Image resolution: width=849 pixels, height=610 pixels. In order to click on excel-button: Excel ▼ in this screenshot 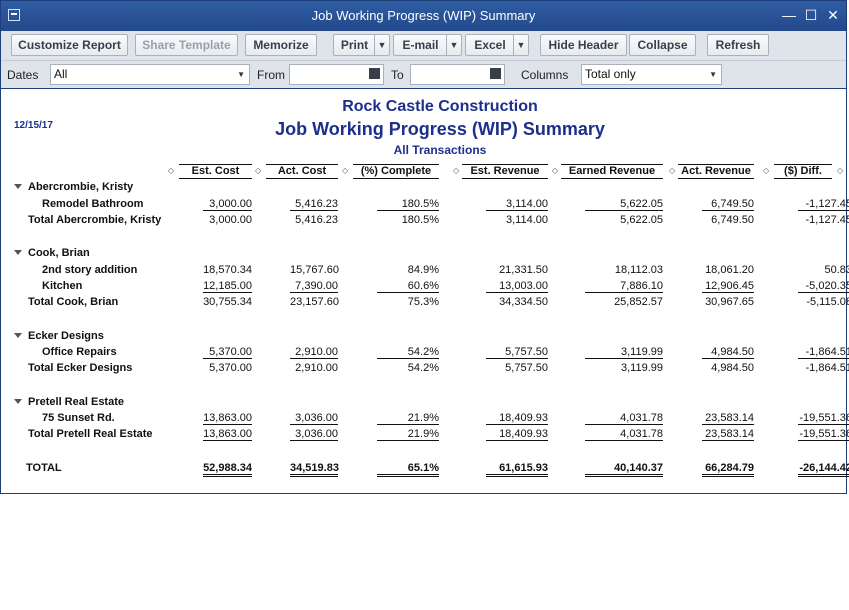, I will do `click(497, 45)`.